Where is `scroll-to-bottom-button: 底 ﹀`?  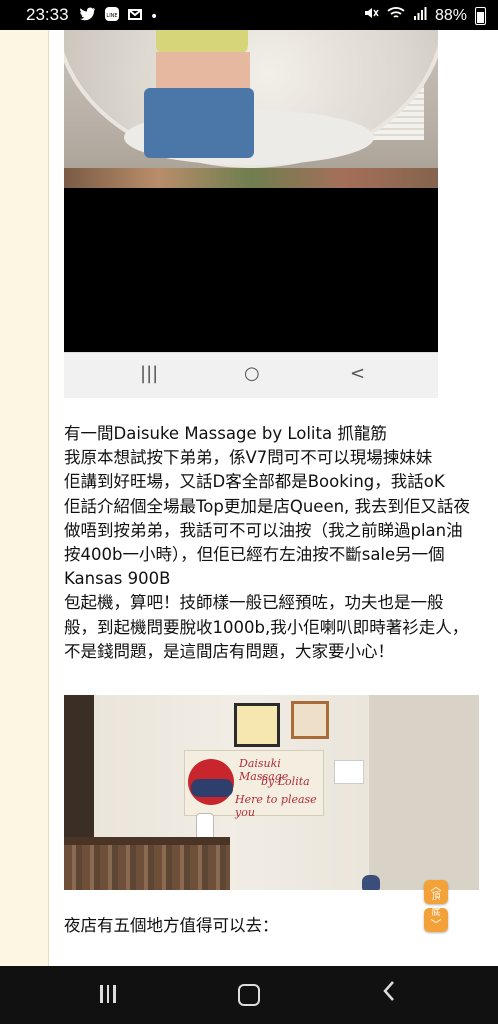 scroll-to-bottom-button: 底 ﹀ is located at coordinates (436, 920).